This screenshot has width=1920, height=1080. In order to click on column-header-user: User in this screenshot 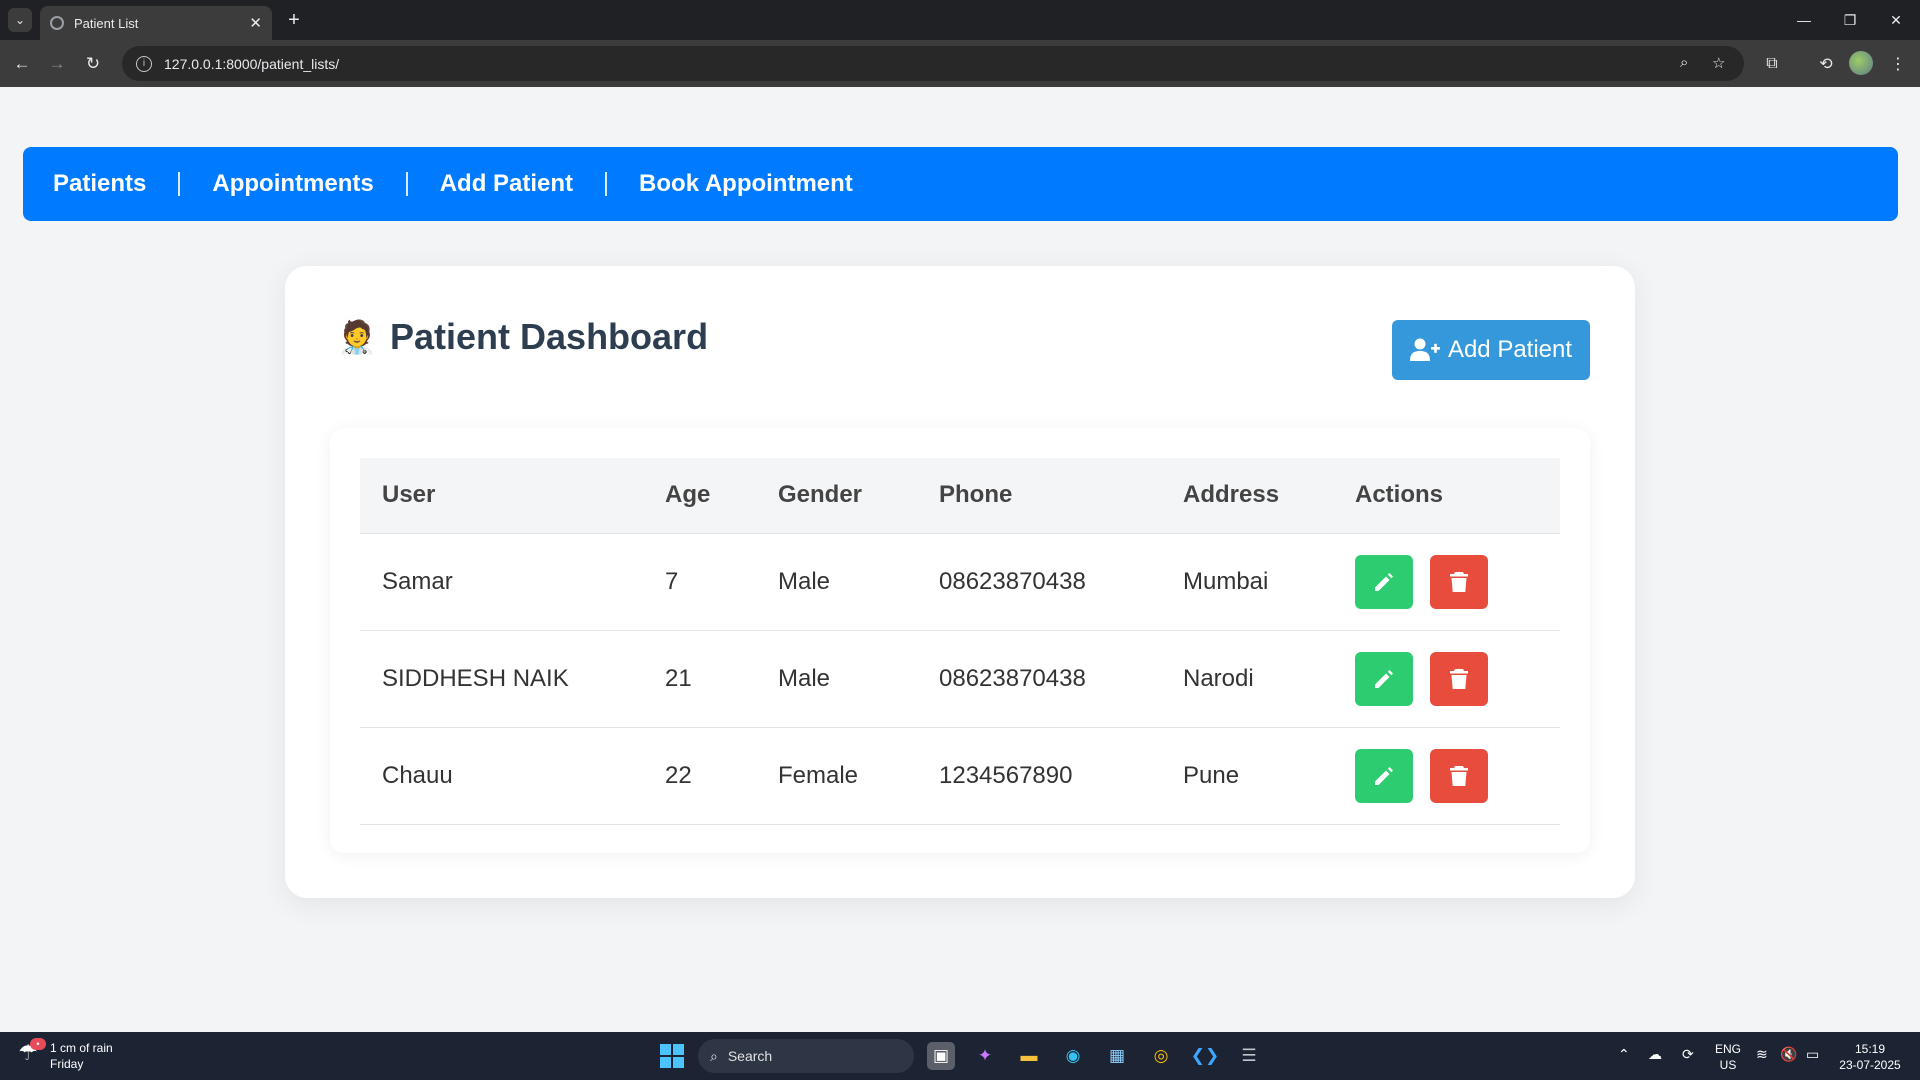, I will do `click(501, 496)`.